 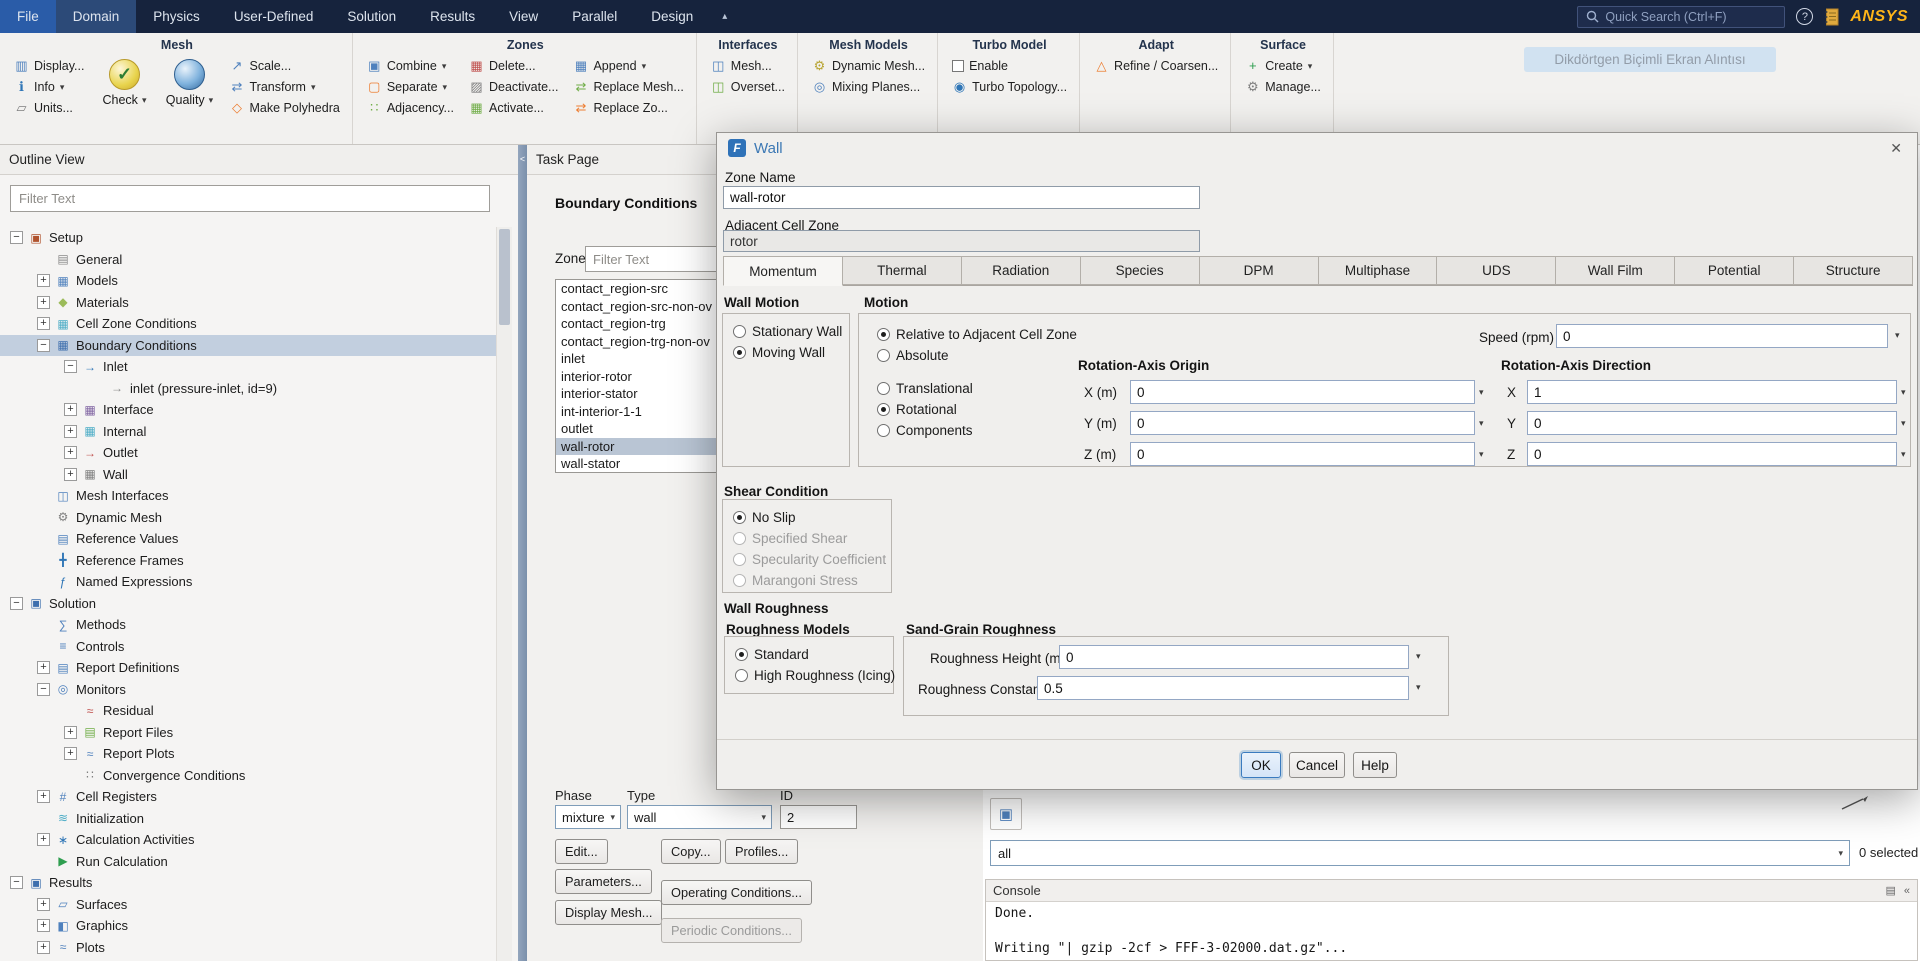 I want to click on tab-momentum: Momentum, so click(x=783, y=271).